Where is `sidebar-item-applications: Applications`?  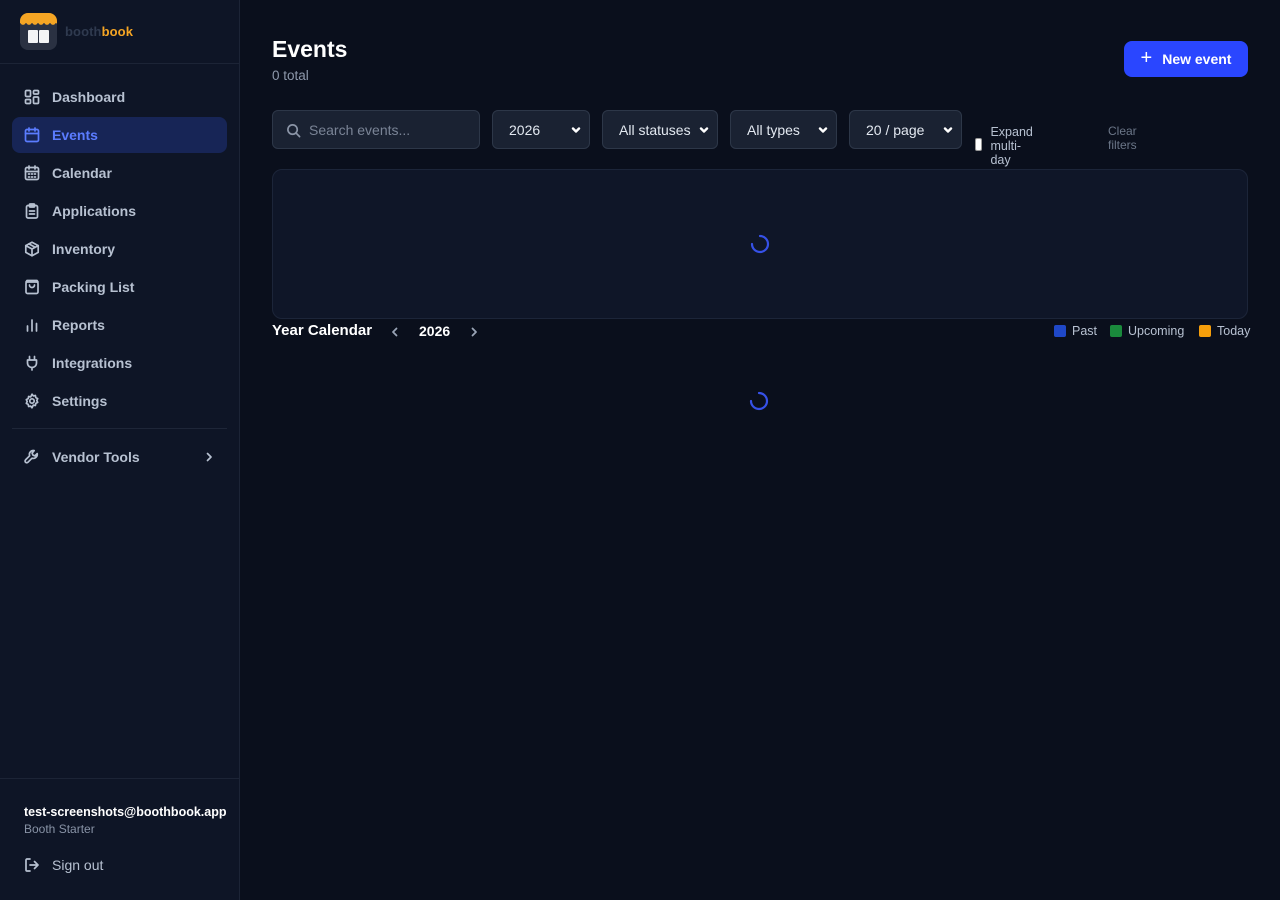 sidebar-item-applications: Applications is located at coordinates (119, 211).